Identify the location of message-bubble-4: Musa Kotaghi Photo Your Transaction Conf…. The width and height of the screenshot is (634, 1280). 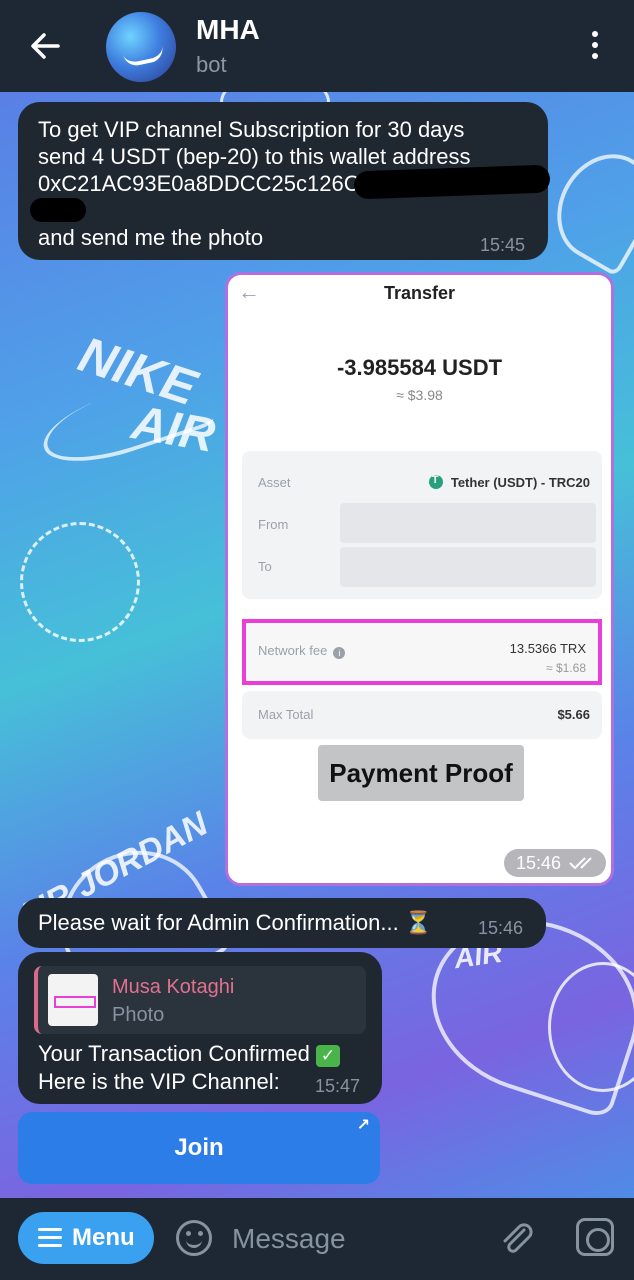
(200, 1028).